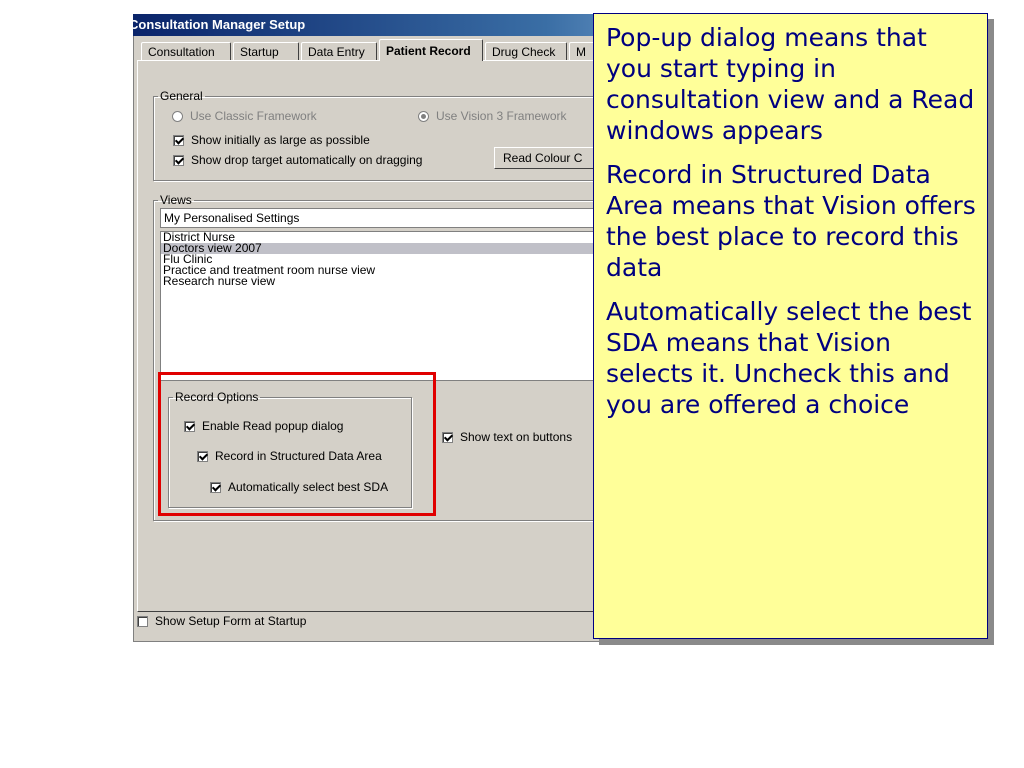 This screenshot has width=1024, height=768. I want to click on list-item-selected: Doctors view 2007, so click(380, 248).